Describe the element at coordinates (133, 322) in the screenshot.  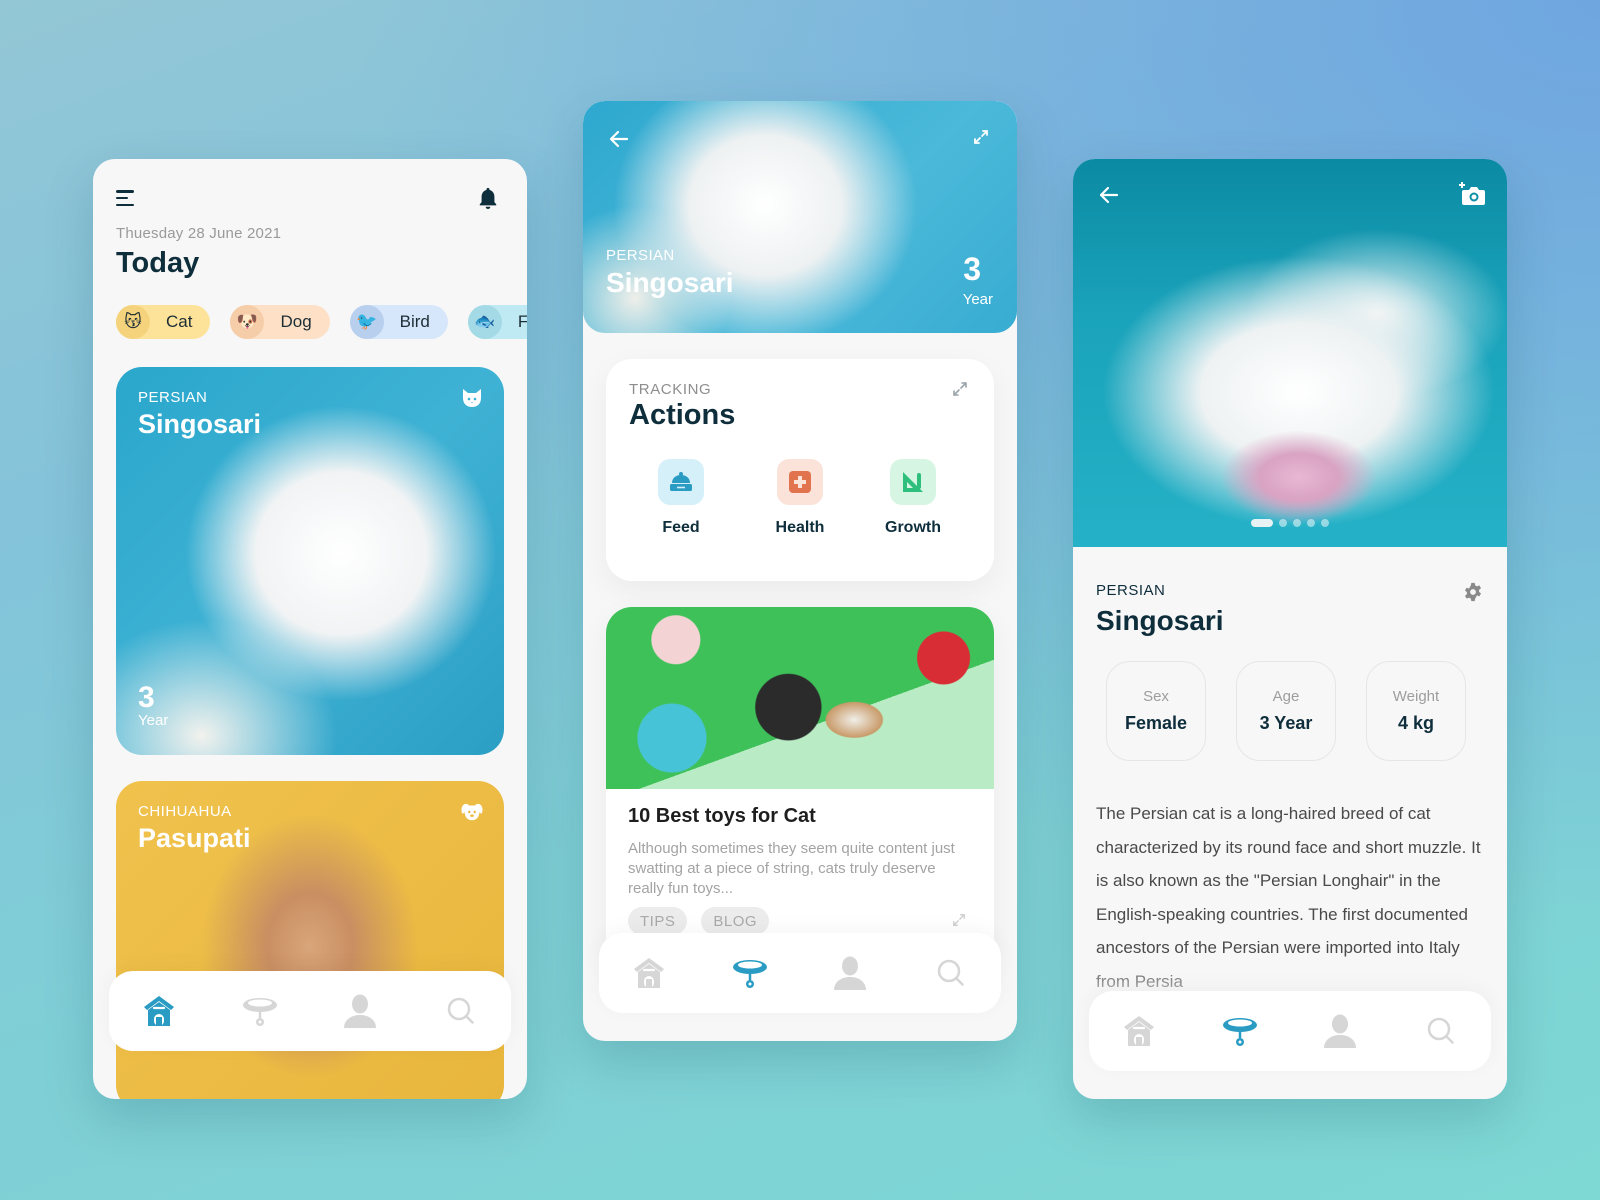
I see `cat-emoji-icon: 😽` at that location.